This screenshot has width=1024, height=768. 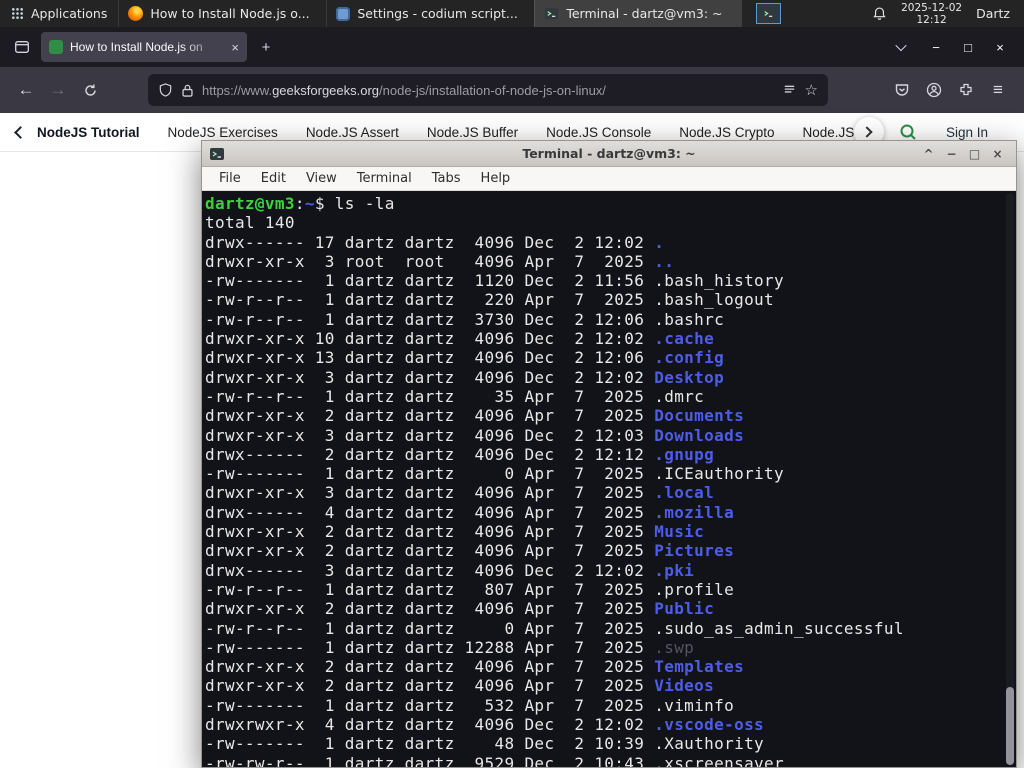 I want to click on listing-file-name: .xscreensaver, so click(x=719, y=760).